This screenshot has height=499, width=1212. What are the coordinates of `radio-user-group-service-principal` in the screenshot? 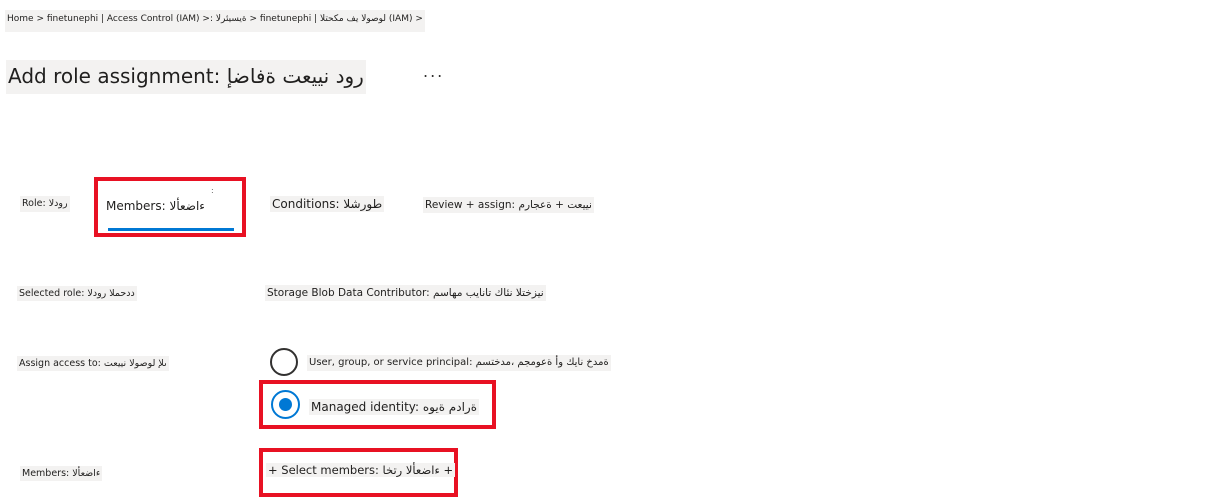 It's located at (284, 362).